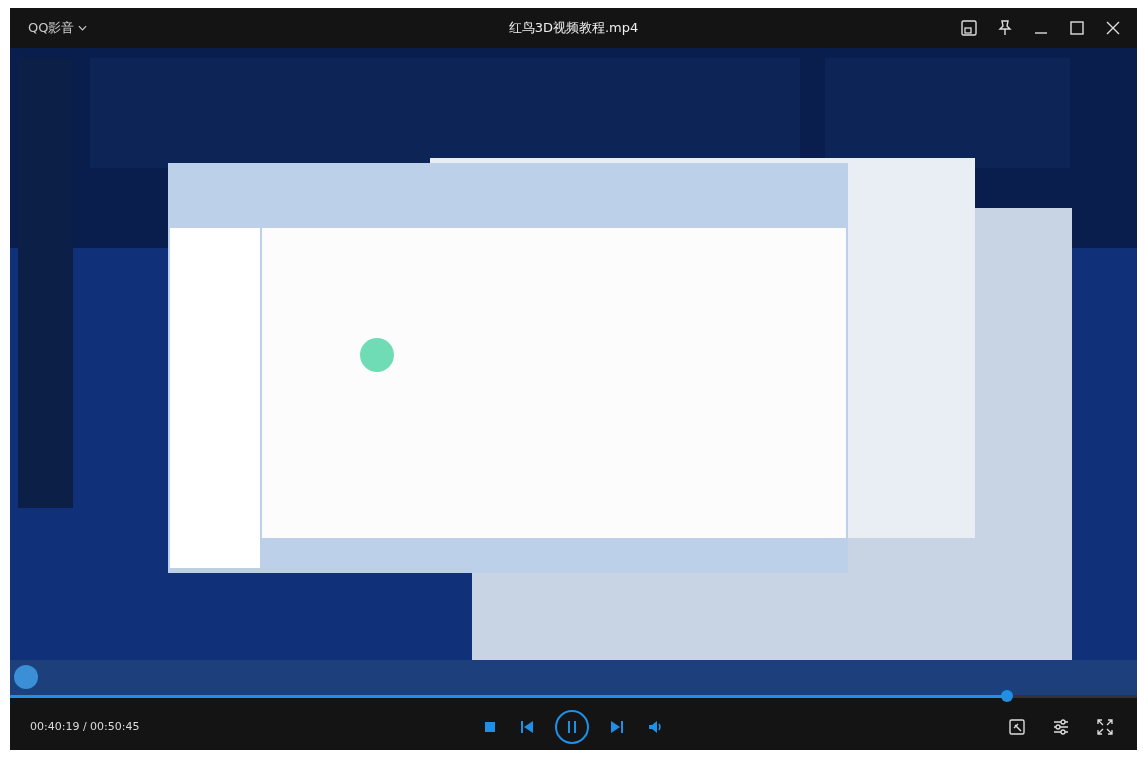  Describe the element at coordinates (969, 28) in the screenshot. I see `window-icon` at that location.